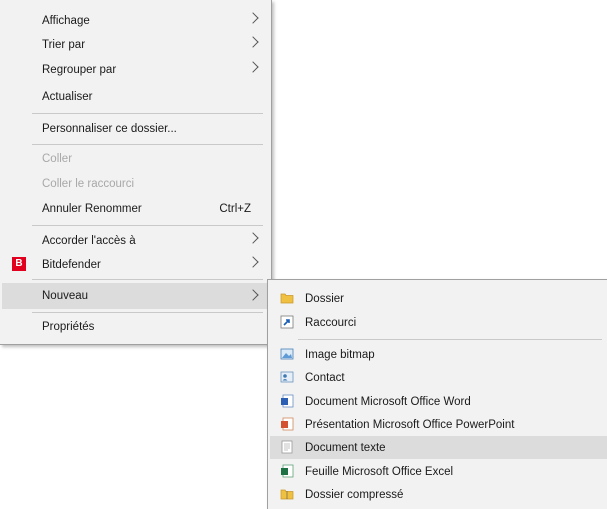  I want to click on bitmap-icon, so click(287, 354).